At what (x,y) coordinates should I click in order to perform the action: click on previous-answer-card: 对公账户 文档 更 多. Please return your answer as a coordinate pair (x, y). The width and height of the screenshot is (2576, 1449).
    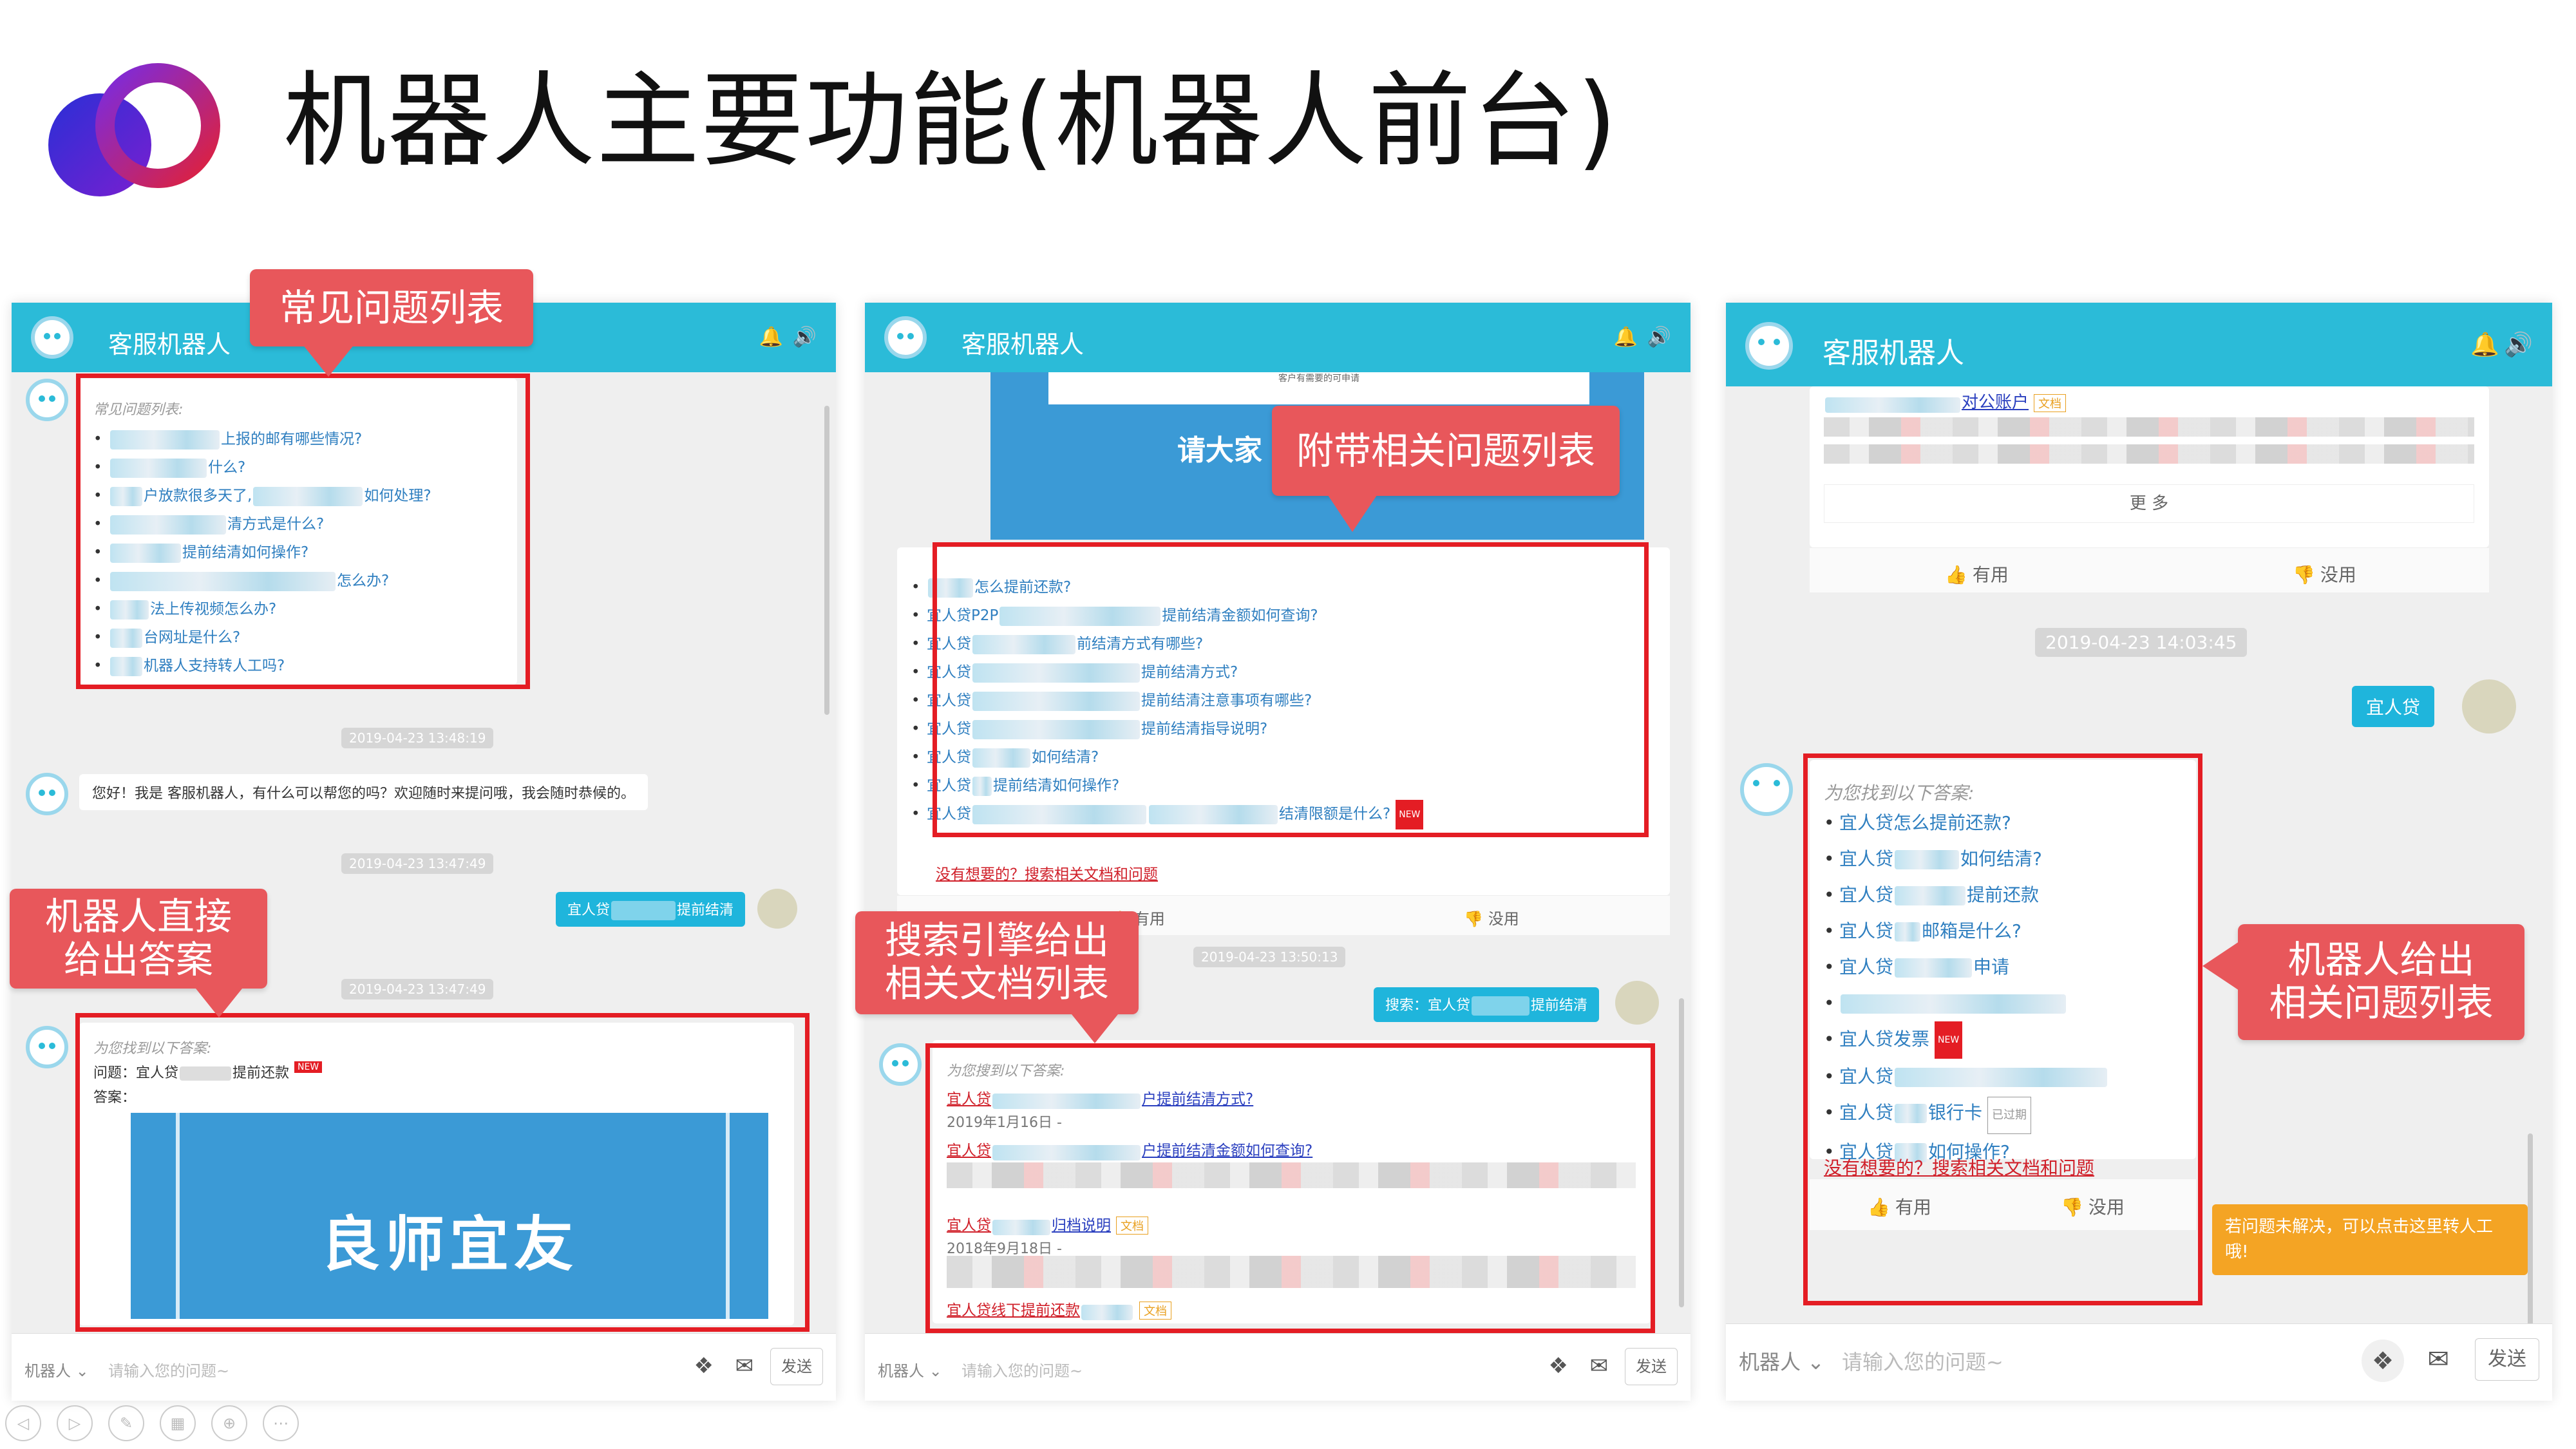
    Looking at the image, I should click on (2149, 466).